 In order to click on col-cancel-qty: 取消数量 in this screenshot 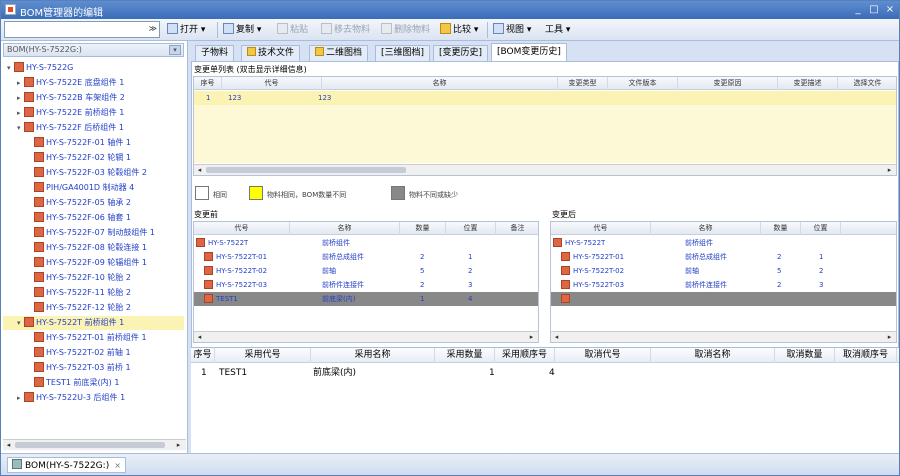, I will do `click(805, 355)`.